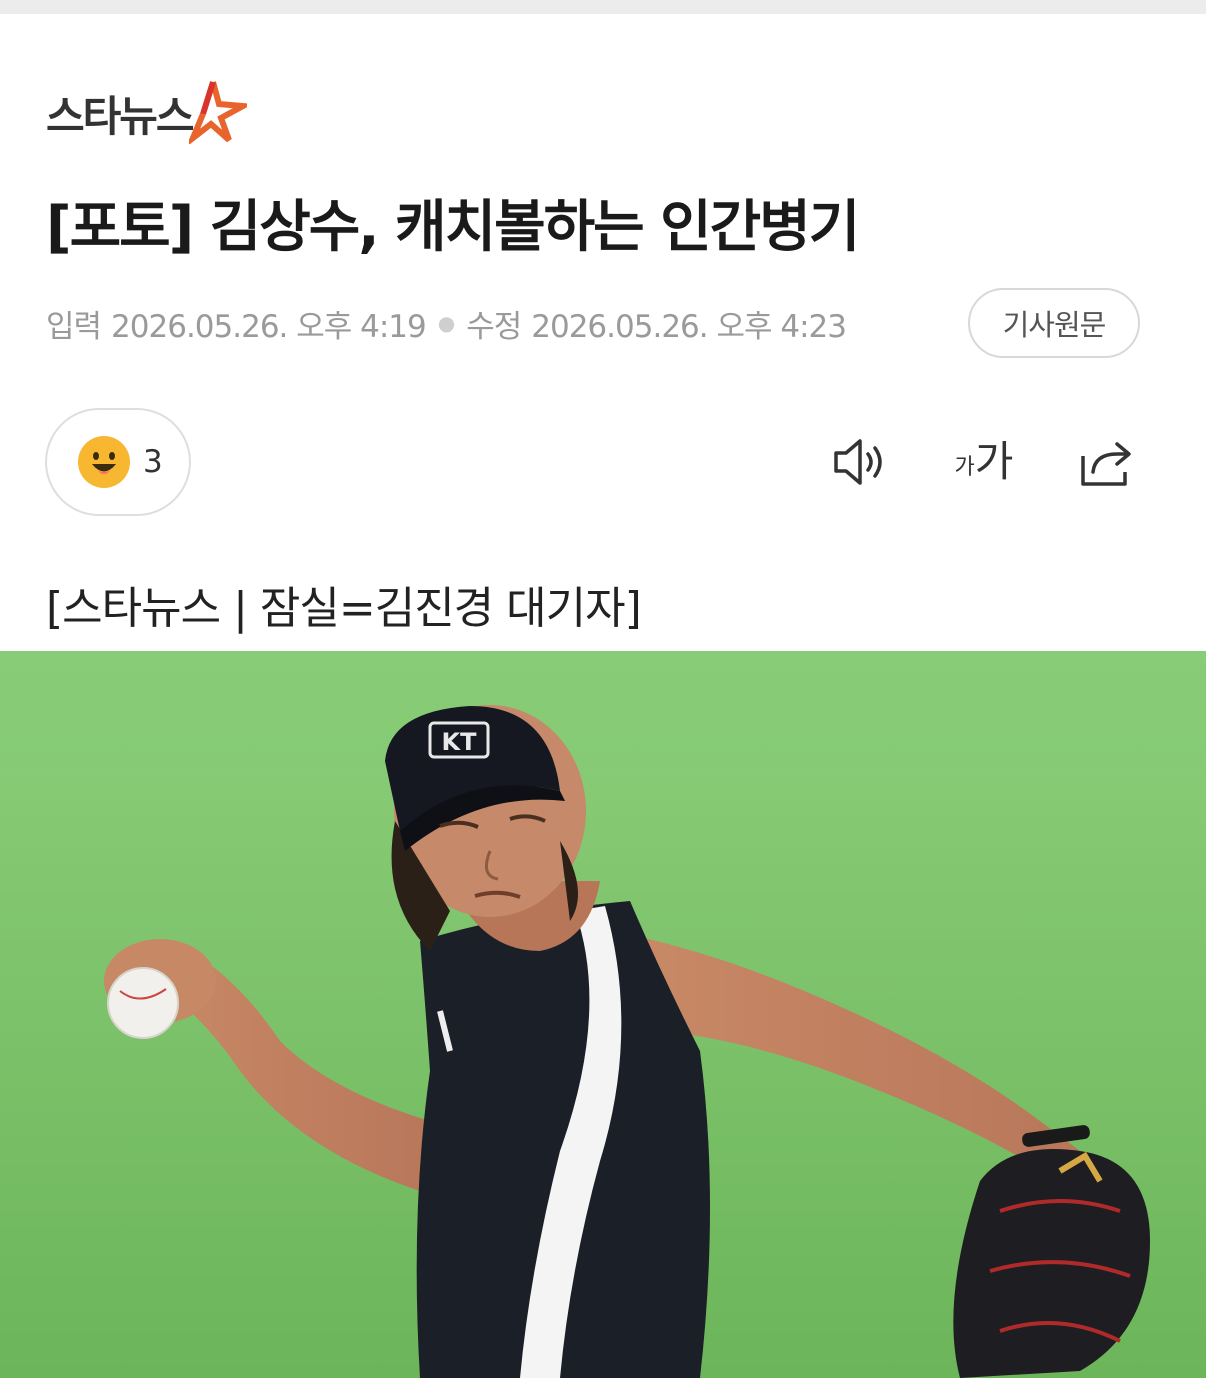  Describe the element at coordinates (269, 326) in the screenshot. I see `input-time: 2026.05.26. 오후 4:19` at that location.